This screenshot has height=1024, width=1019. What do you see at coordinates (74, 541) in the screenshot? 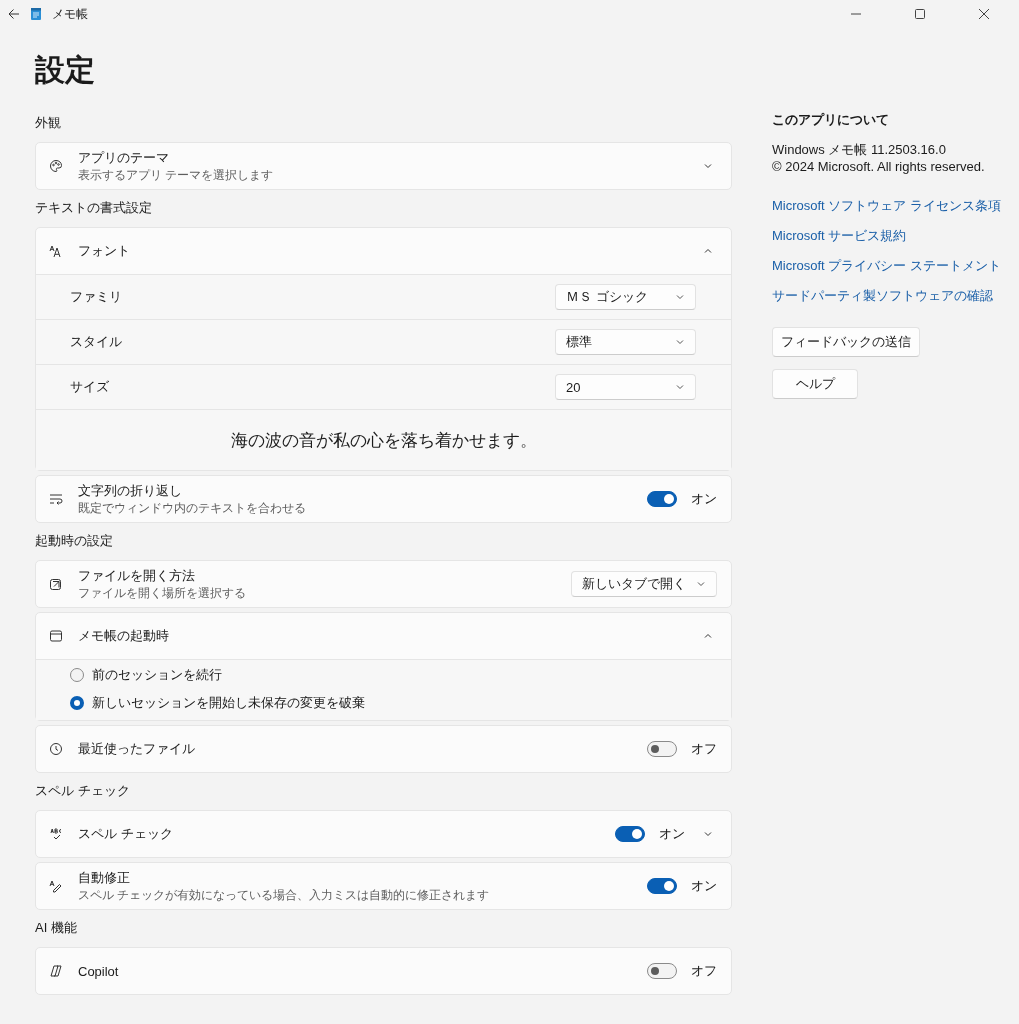
I see `section-heading: 起動時の設定` at bounding box center [74, 541].